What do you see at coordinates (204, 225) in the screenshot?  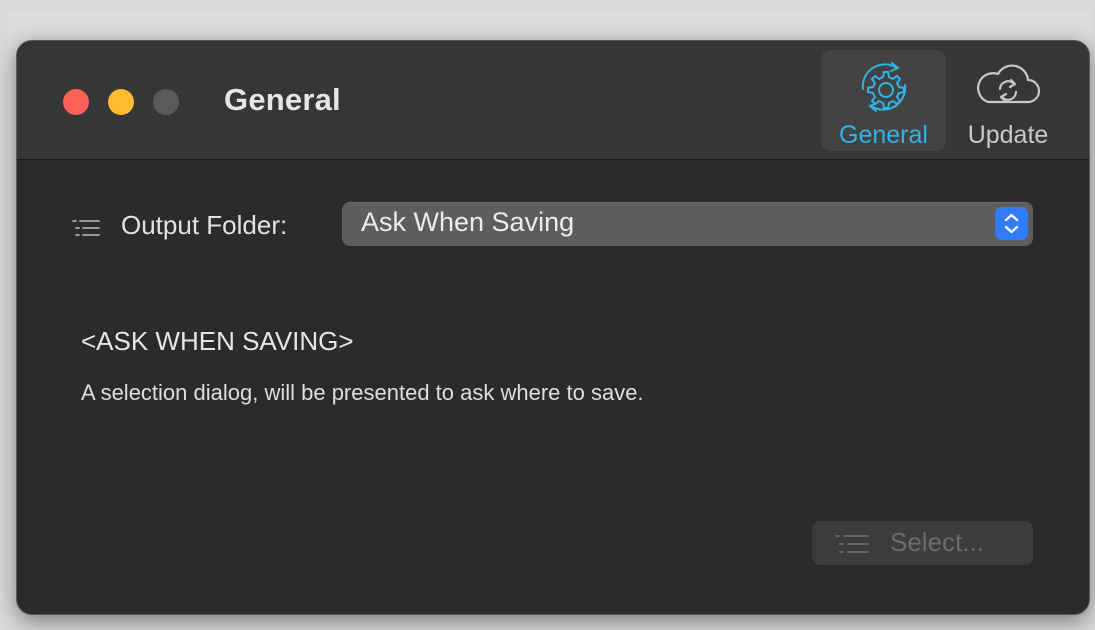 I see `output-folder-label: Output Folder:` at bounding box center [204, 225].